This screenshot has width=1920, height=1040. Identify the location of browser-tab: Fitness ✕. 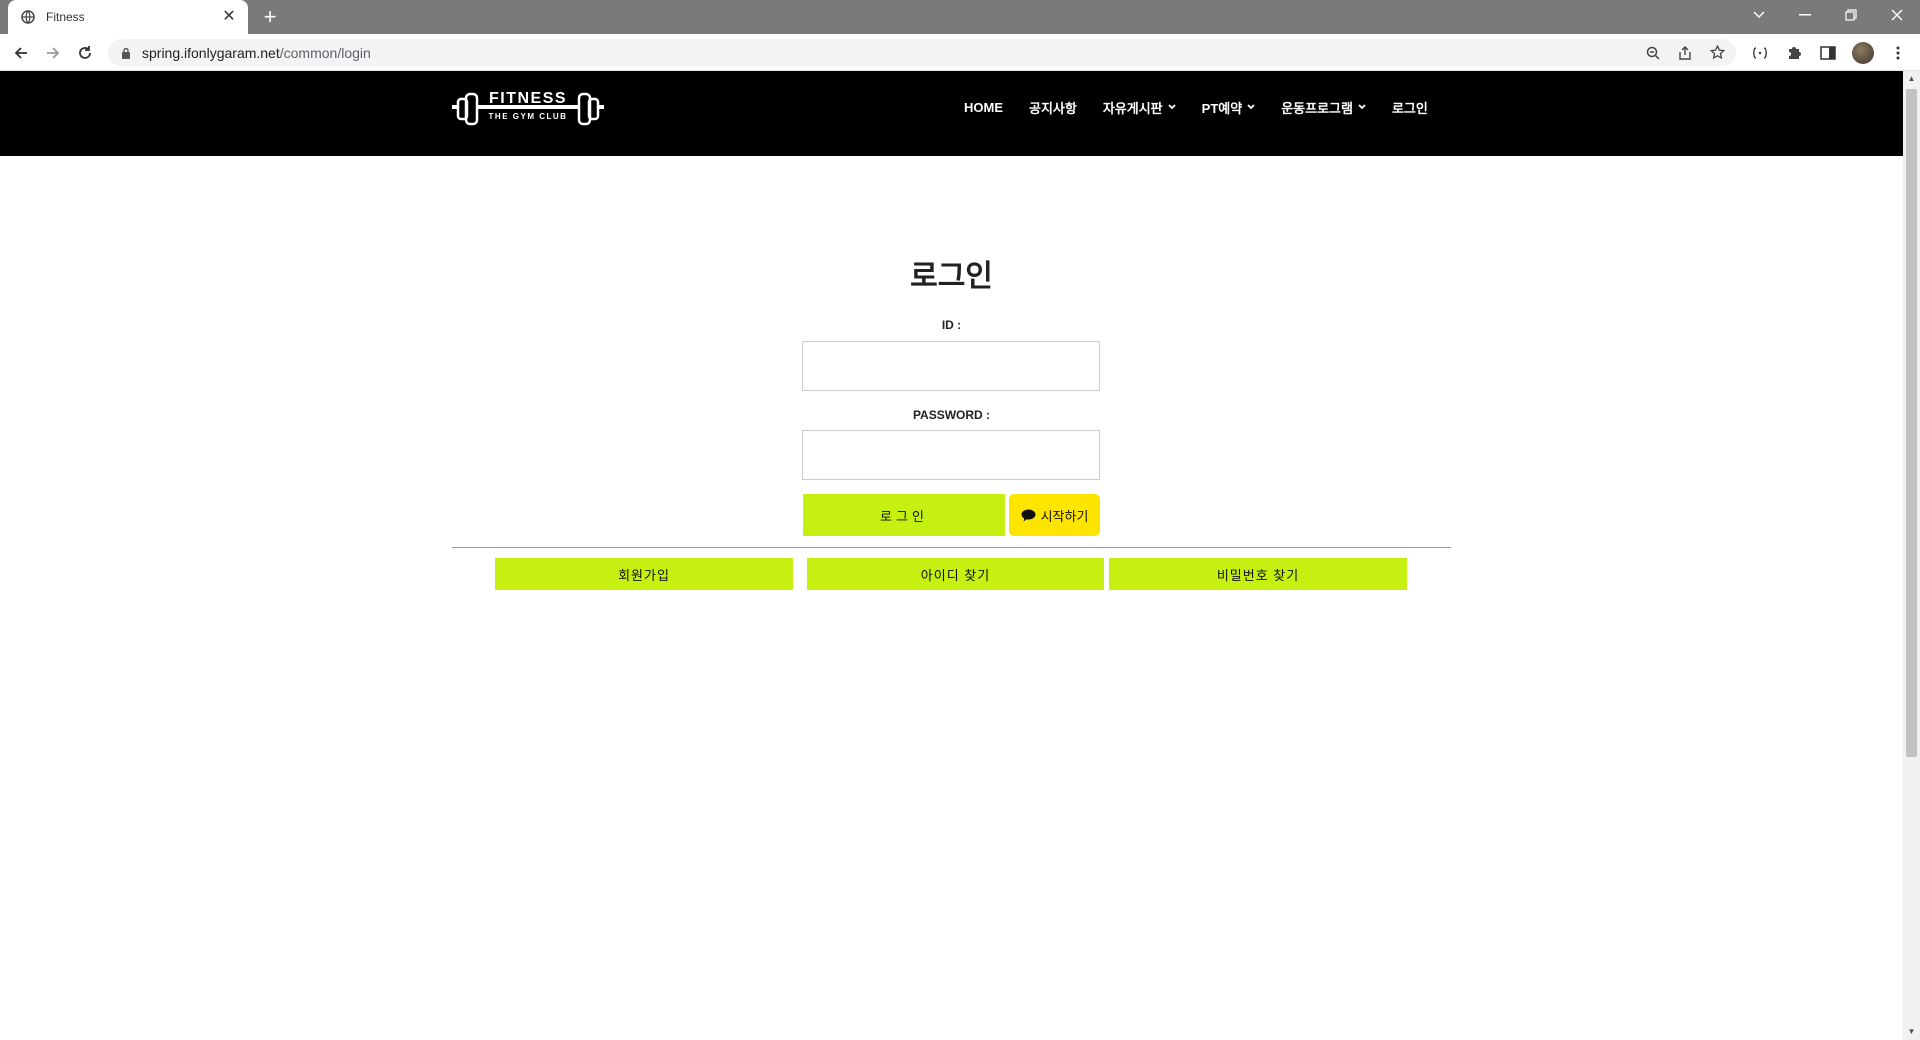
(128, 17).